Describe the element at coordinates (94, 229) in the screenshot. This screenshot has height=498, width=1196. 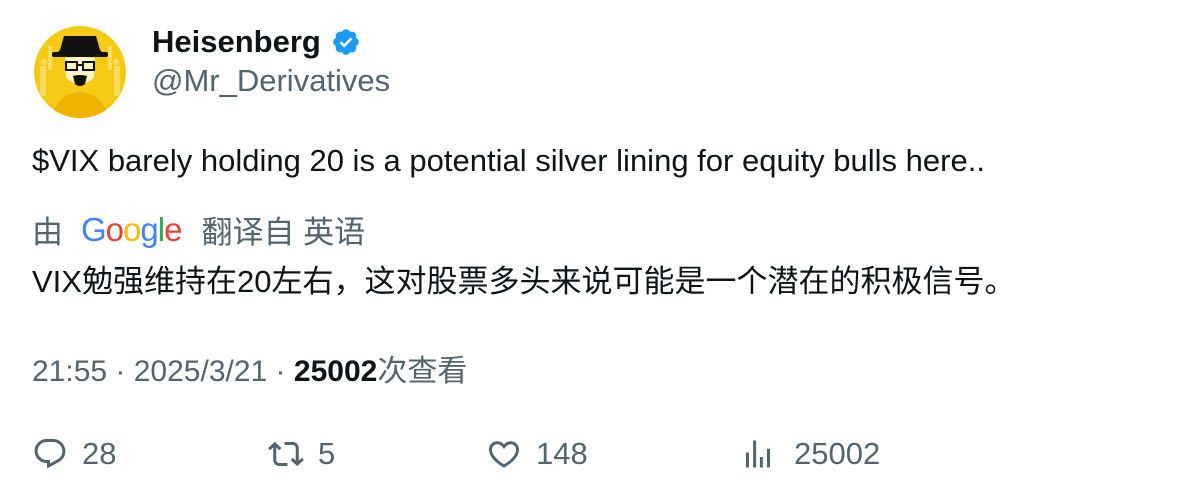
I see `google-logo-letter: G` at that location.